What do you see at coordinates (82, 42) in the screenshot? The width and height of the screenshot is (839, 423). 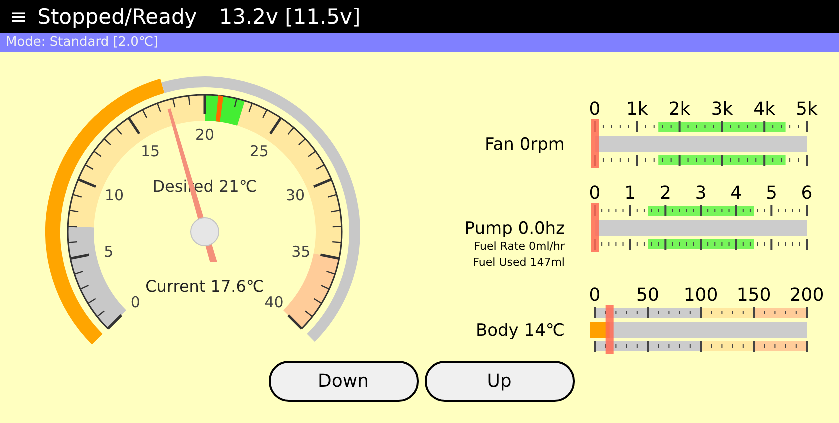 I see `mode-text: Mode: Standard [2.0℃]` at bounding box center [82, 42].